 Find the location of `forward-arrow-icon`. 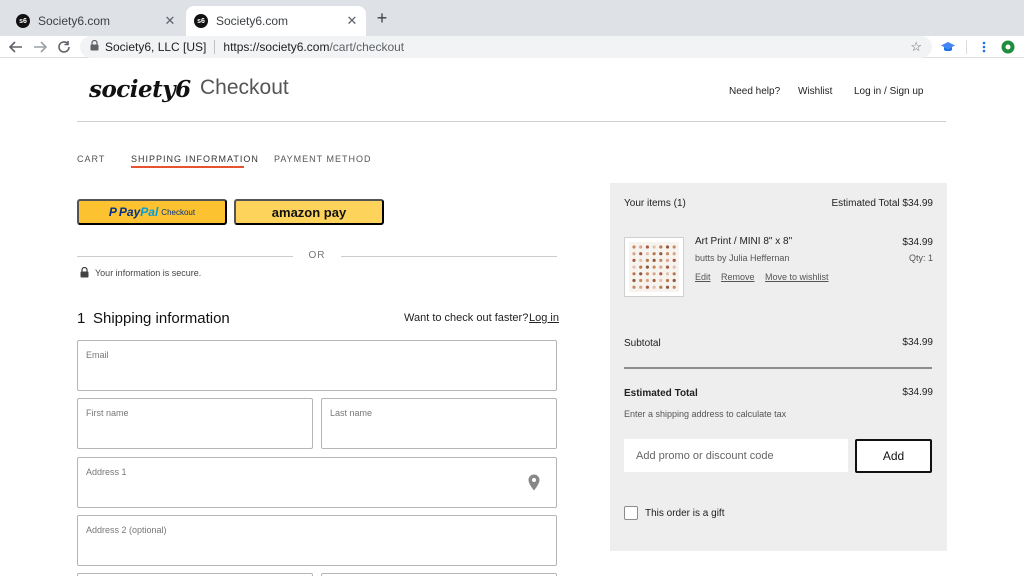

forward-arrow-icon is located at coordinates (40, 47).